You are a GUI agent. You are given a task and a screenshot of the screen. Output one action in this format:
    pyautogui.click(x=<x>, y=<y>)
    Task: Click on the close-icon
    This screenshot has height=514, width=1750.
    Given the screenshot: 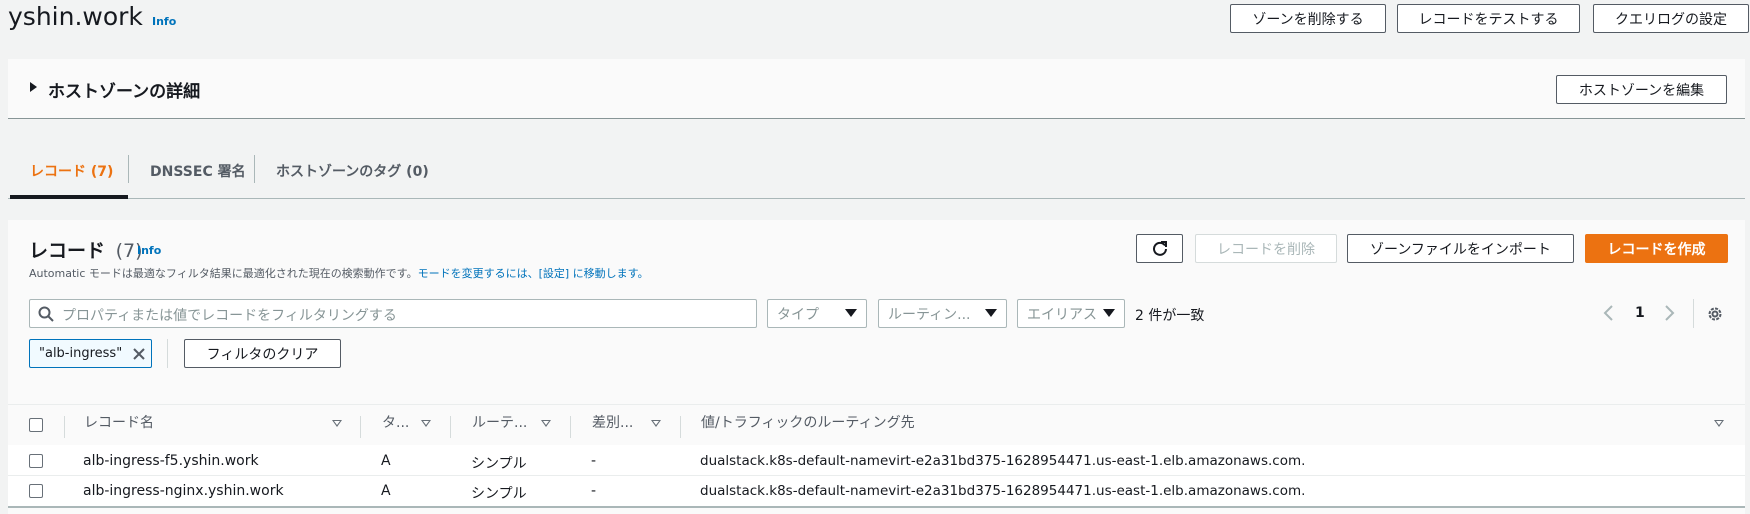 What is the action you would take?
    pyautogui.click(x=139, y=354)
    